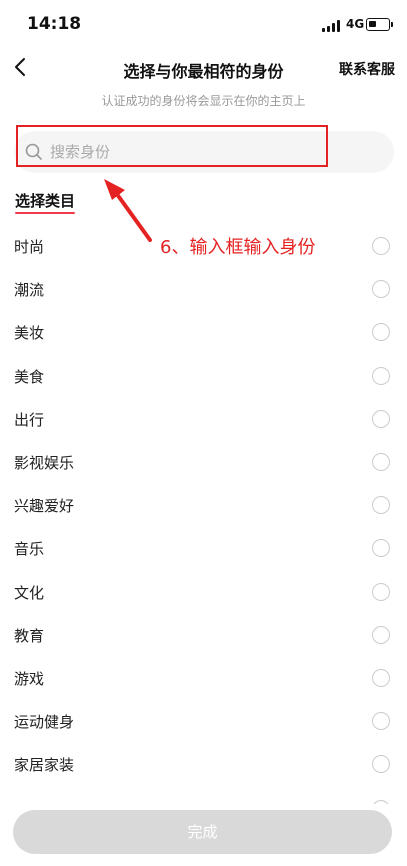  Describe the element at coordinates (29, 549) in the screenshot. I see `category-item-label: 音乐` at that location.